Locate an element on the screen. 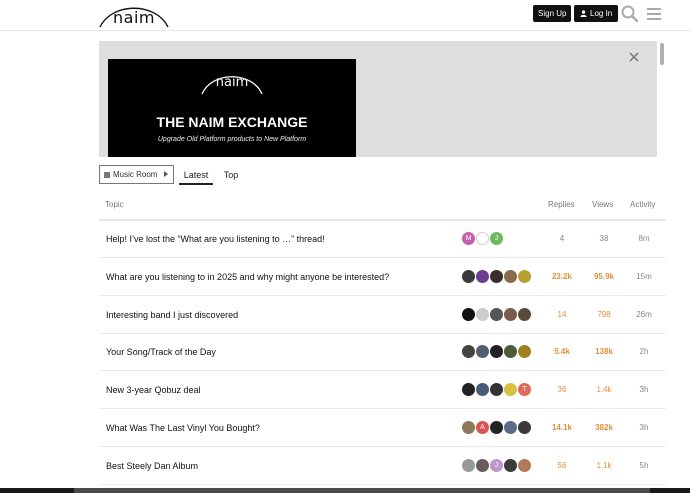 The height and width of the screenshot is (493, 690). avatar: T is located at coordinates (524, 389).